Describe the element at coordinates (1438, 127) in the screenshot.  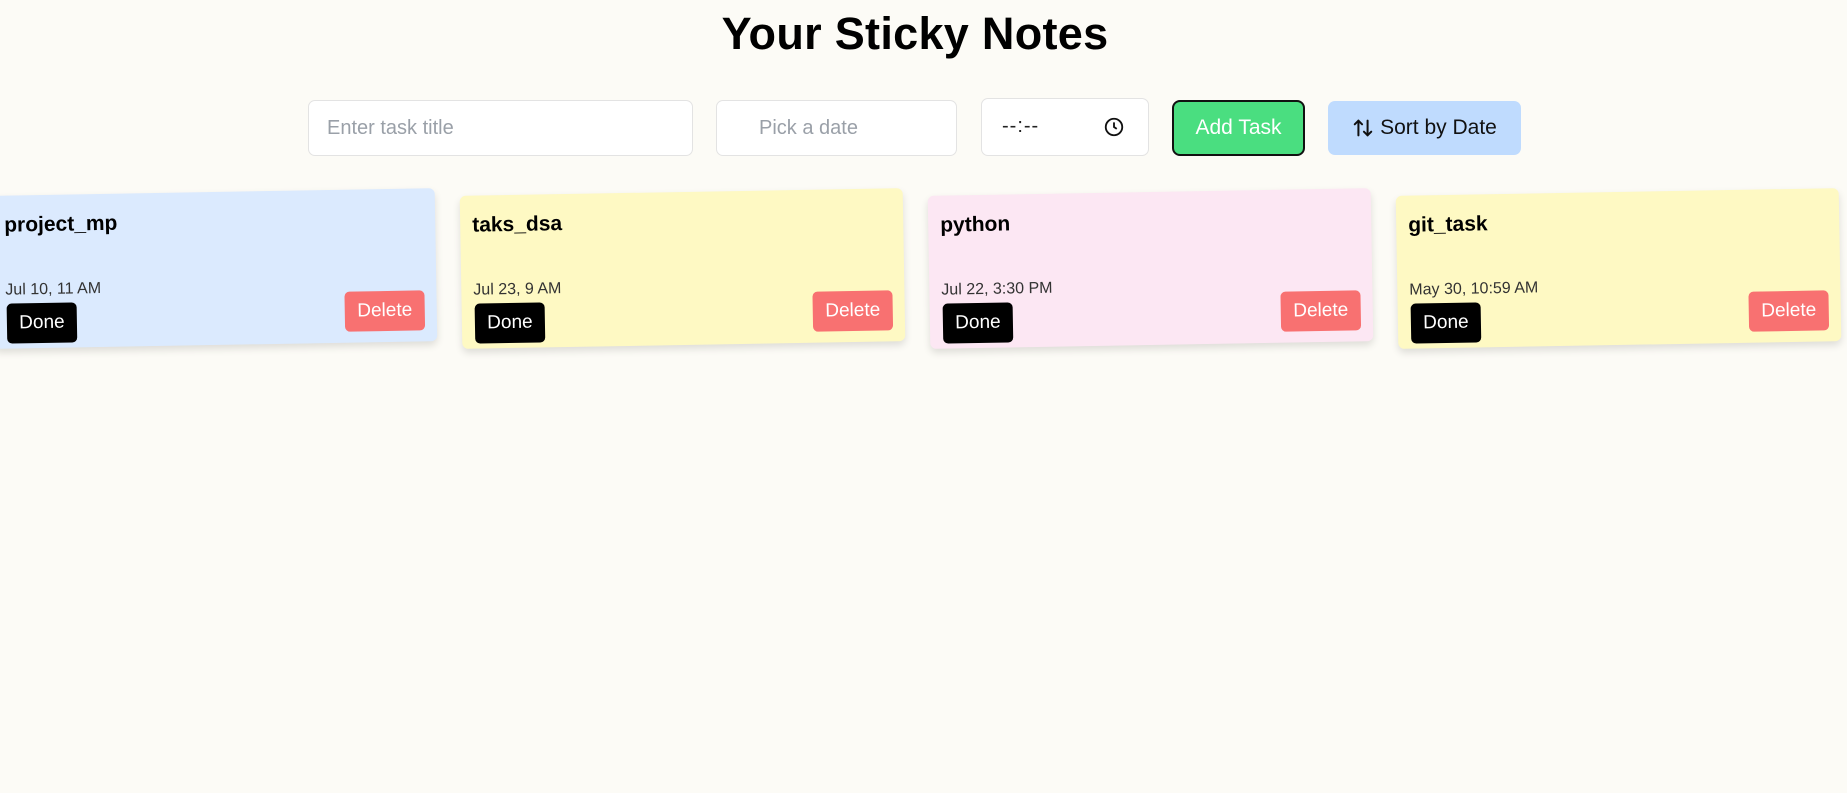
I see `sort-button-label: Sort by Date` at that location.